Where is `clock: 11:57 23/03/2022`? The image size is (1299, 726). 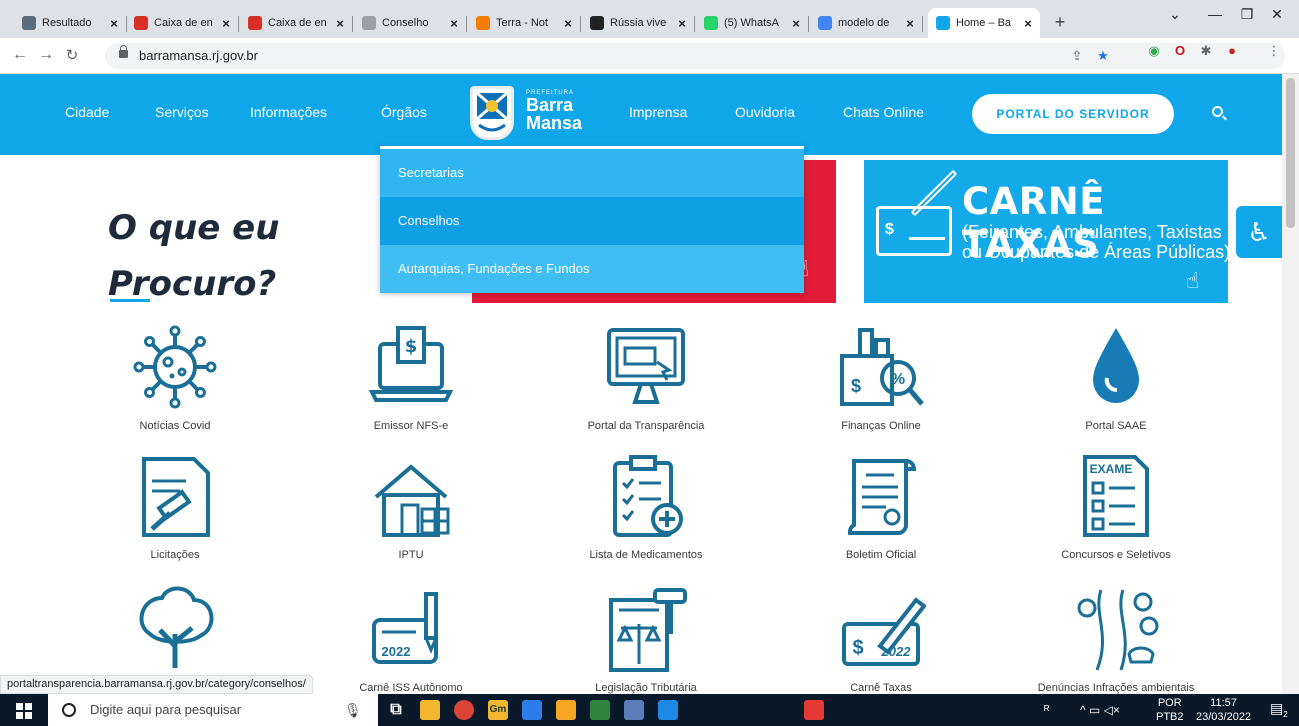 clock: 11:57 23/03/2022 is located at coordinates (1223, 710).